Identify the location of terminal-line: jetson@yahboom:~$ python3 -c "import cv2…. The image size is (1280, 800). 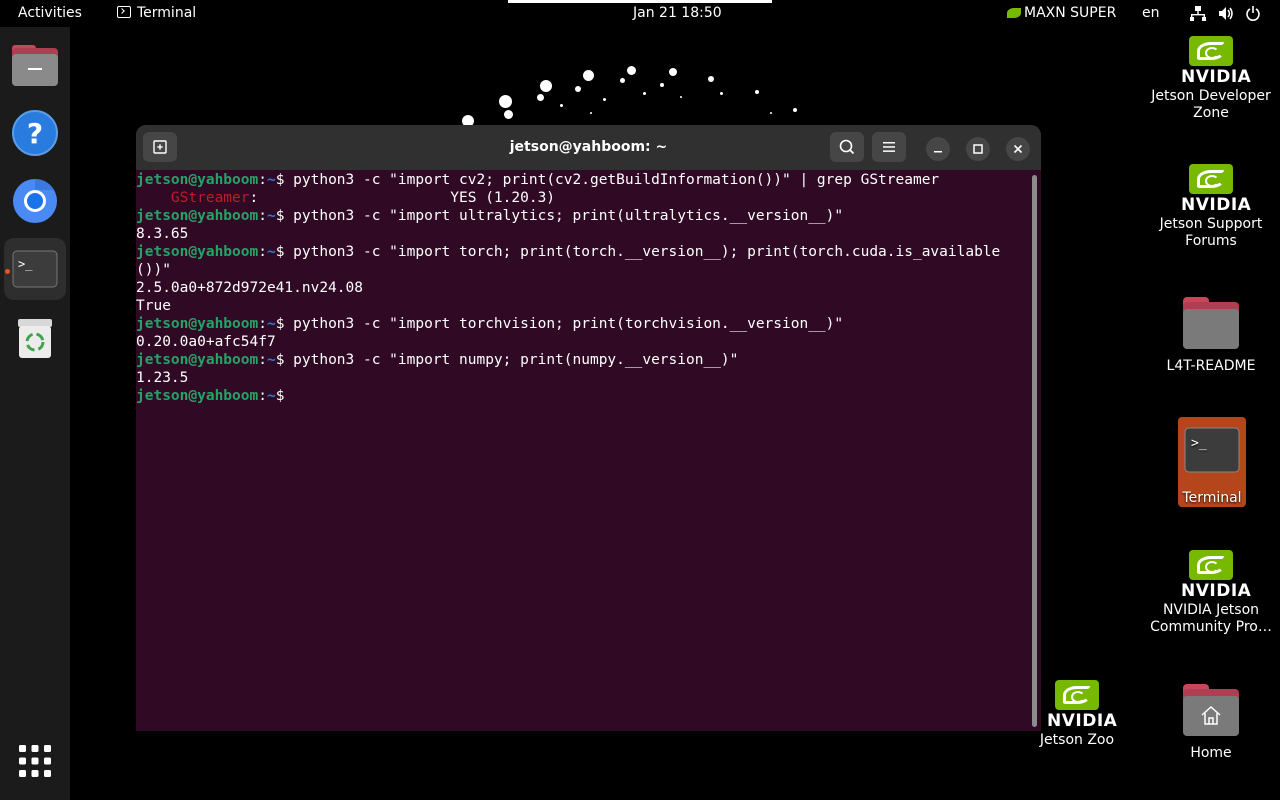
(538, 180).